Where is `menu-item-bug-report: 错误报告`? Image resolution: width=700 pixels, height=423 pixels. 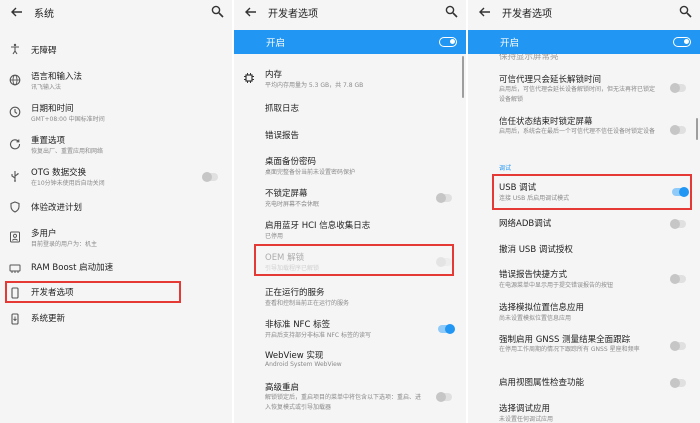
menu-item-bug-report: 错误报告 is located at coordinates (350, 135).